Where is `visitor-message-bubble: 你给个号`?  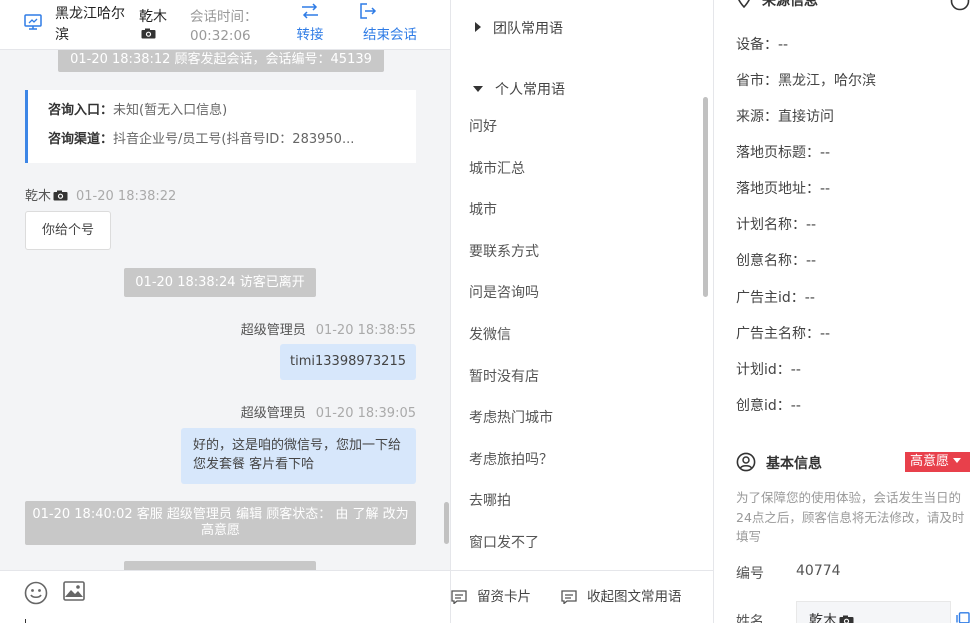
visitor-message-bubble: 你给个号 is located at coordinates (68, 230).